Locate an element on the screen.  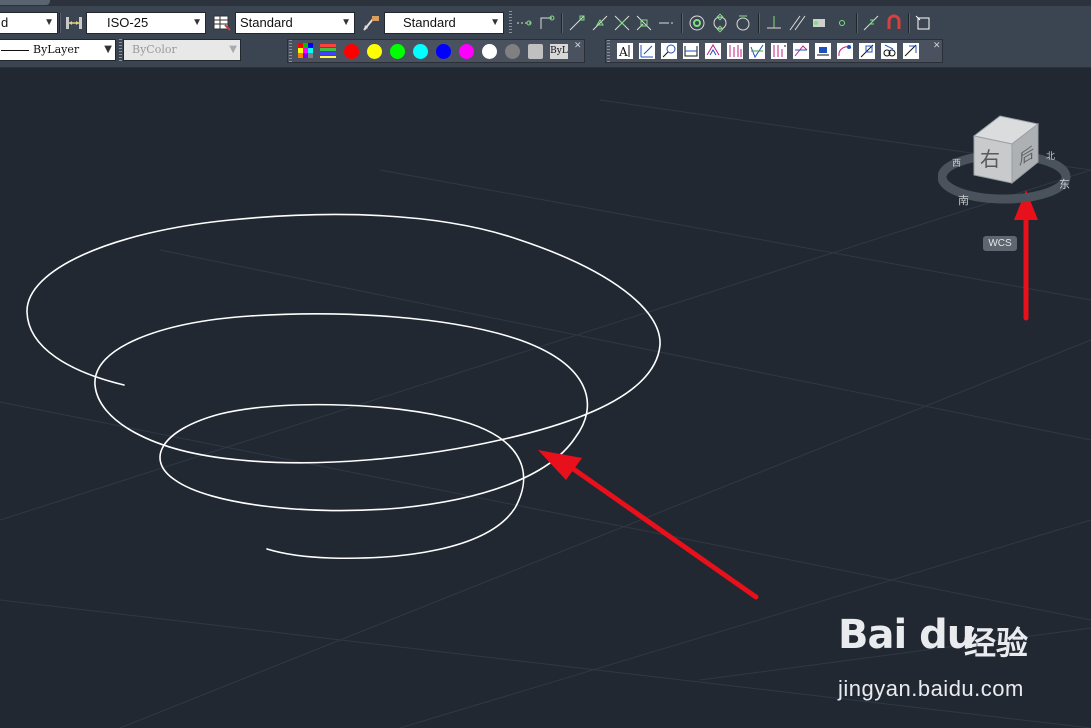
multileader-style-icon is located at coordinates (371, 23).